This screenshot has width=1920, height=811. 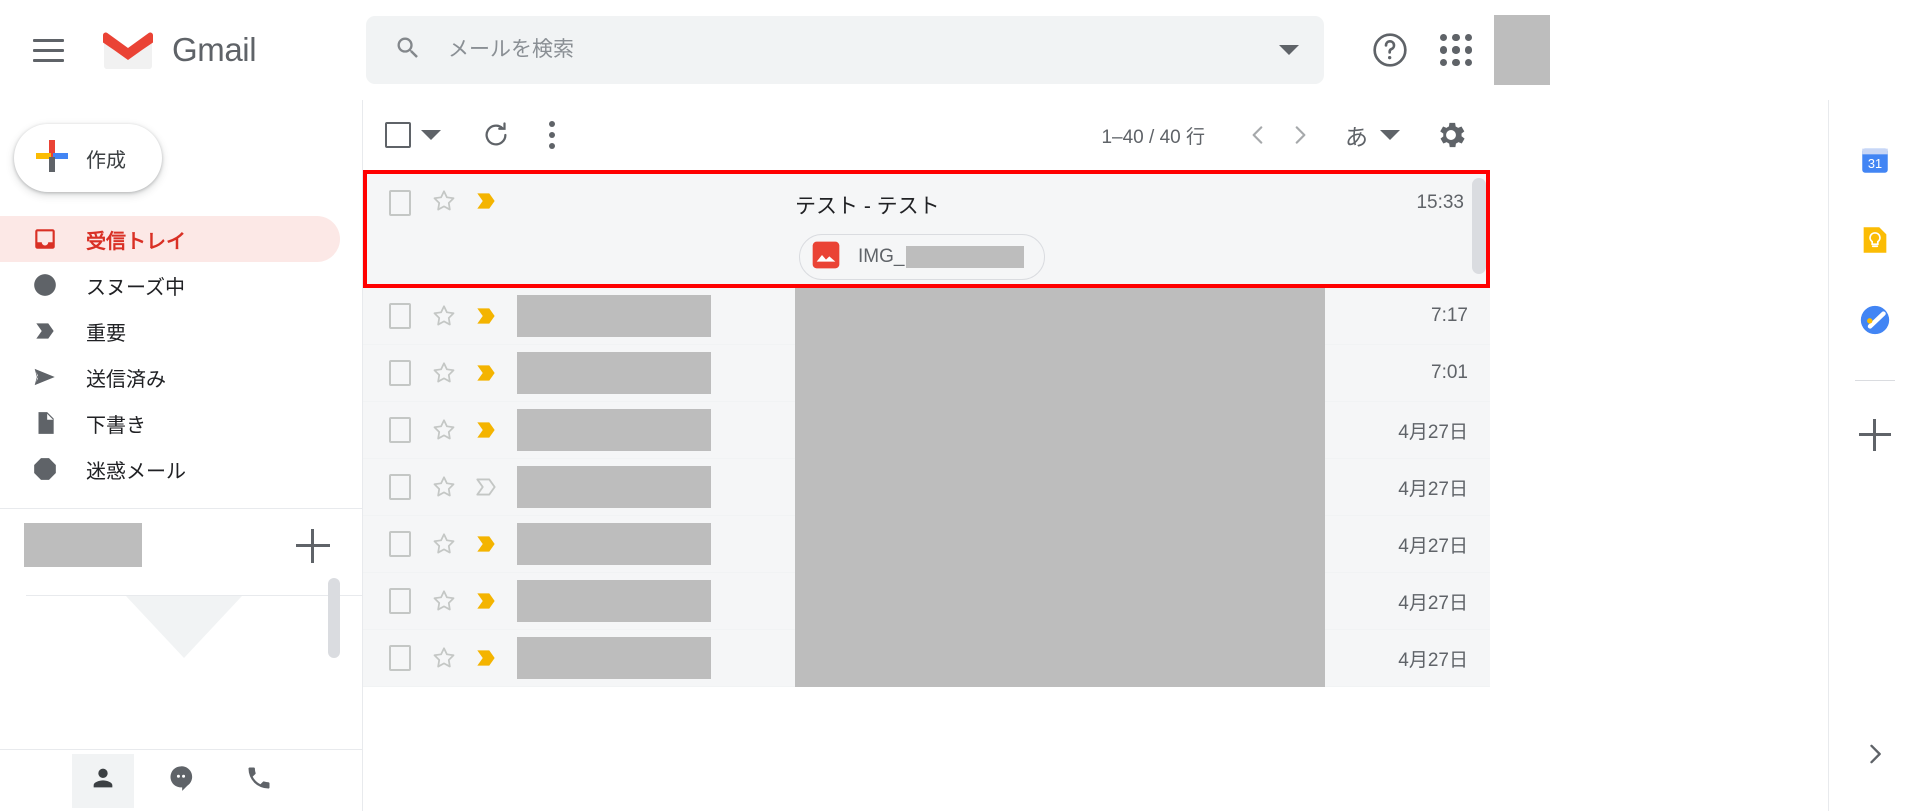 I want to click on more-vertical-icon, so click(x=552, y=135).